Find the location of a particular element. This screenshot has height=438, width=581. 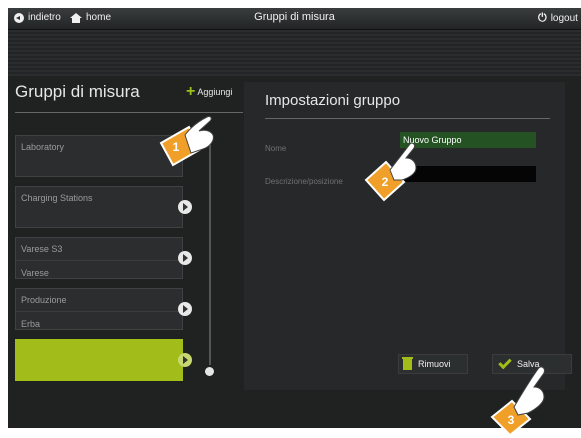

trash-icon is located at coordinates (407, 363).